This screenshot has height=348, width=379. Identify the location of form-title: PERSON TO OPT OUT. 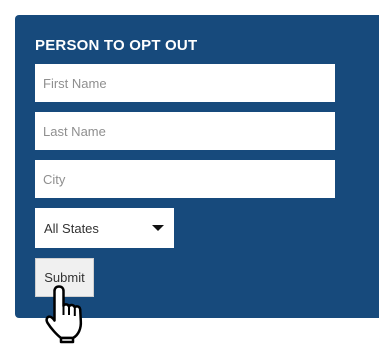
(116, 45).